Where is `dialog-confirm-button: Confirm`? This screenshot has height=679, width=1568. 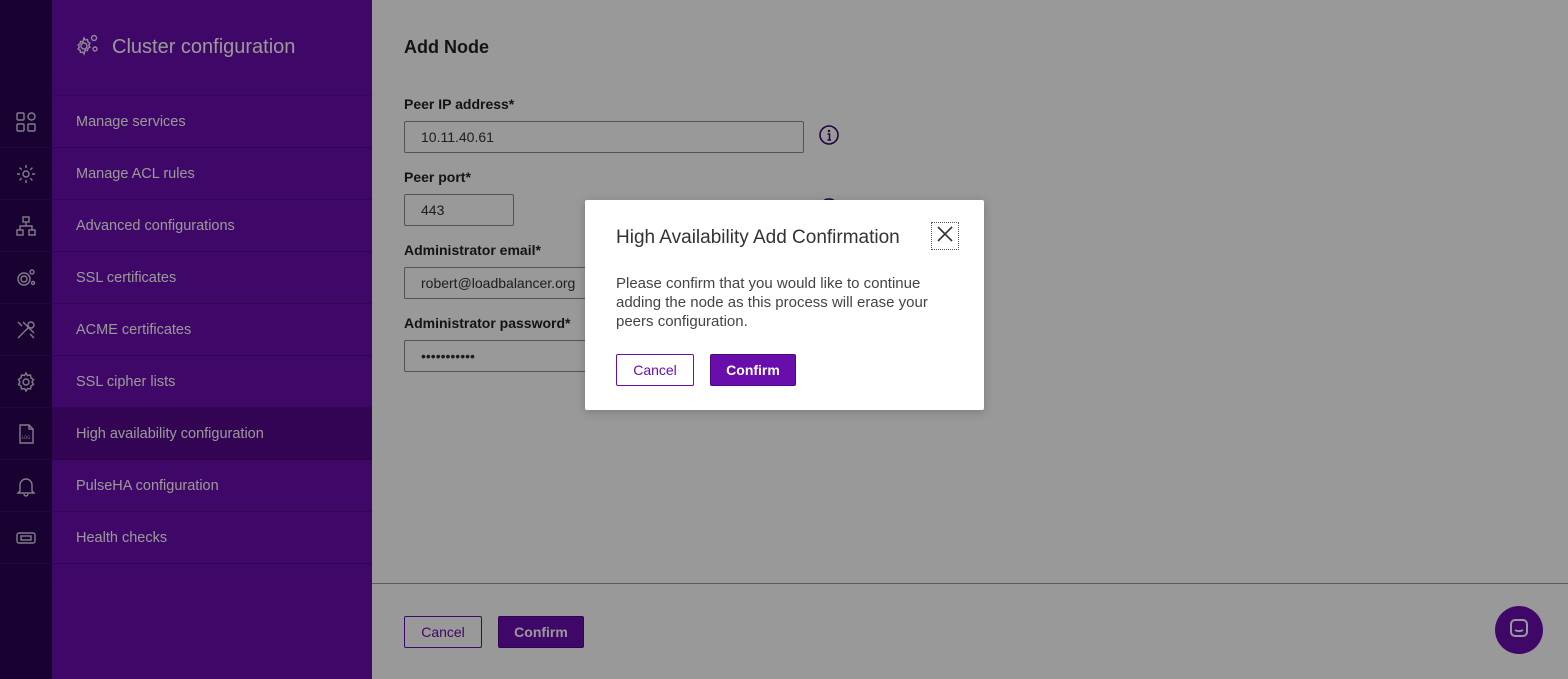 dialog-confirm-button: Confirm is located at coordinates (753, 370).